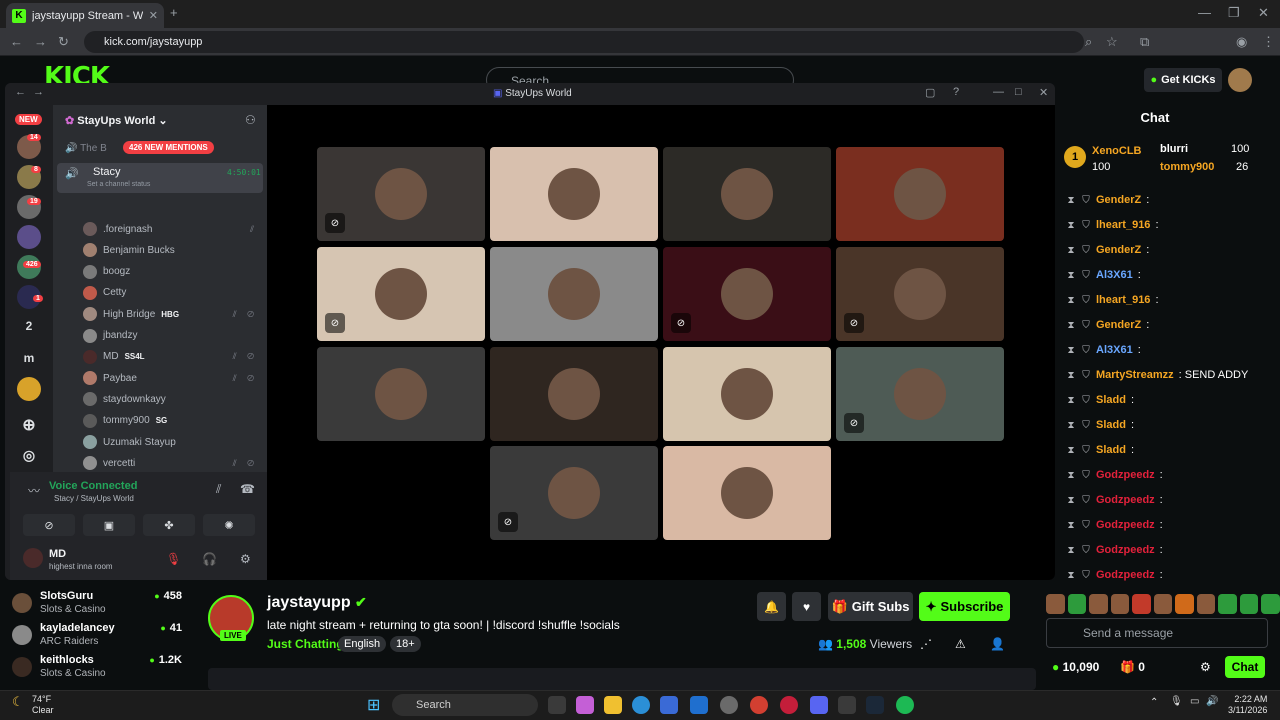 This screenshot has width=1280, height=720. Describe the element at coordinates (170, 357) in the screenshot. I see `voice-member: MD SS4L ⫽ ⊘` at that location.